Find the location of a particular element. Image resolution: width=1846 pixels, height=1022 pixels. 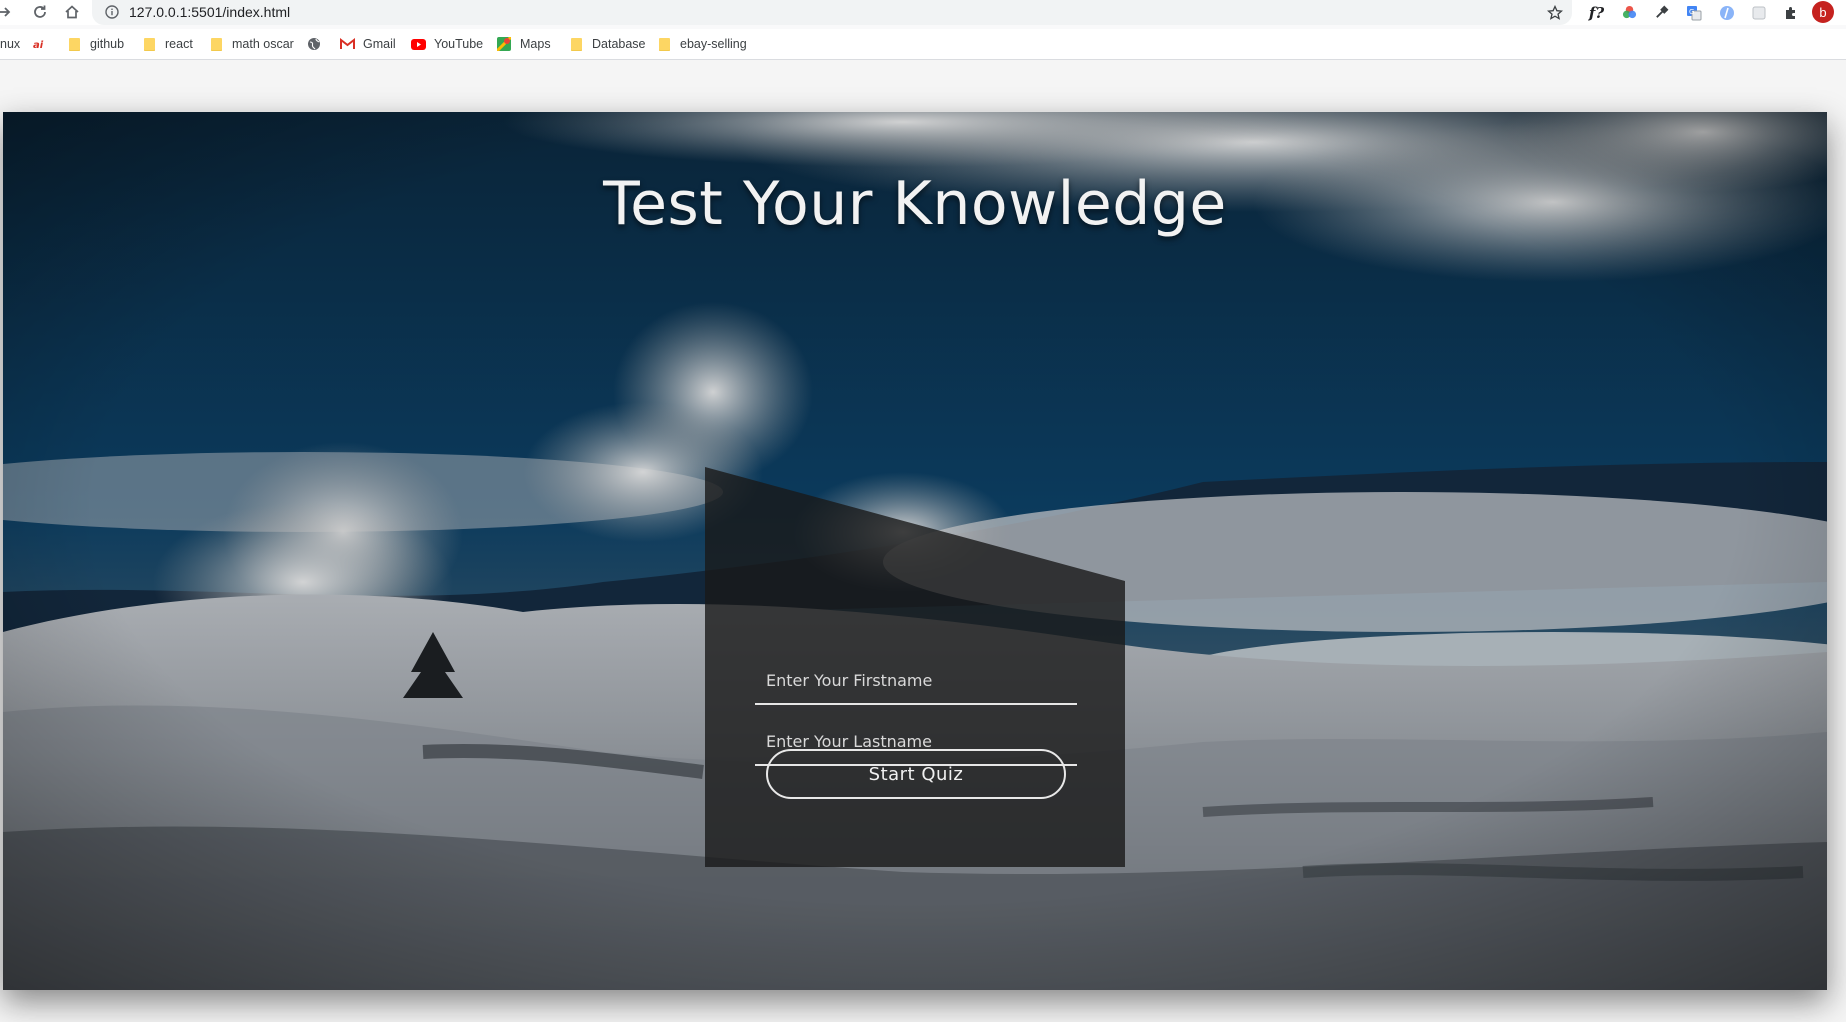

gmail-icon is located at coordinates (347, 44).